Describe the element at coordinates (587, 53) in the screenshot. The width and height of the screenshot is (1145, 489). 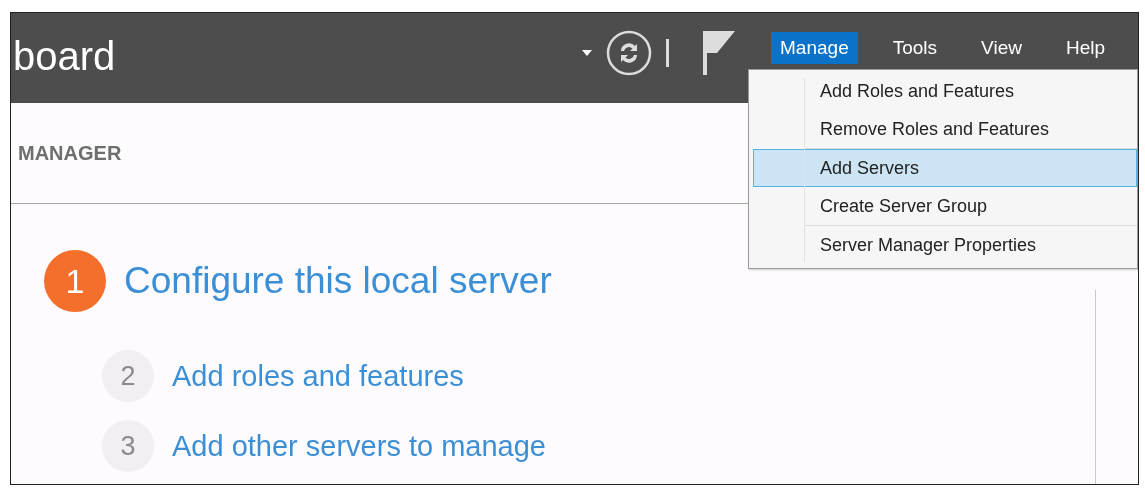
I see `caret-icon` at that location.